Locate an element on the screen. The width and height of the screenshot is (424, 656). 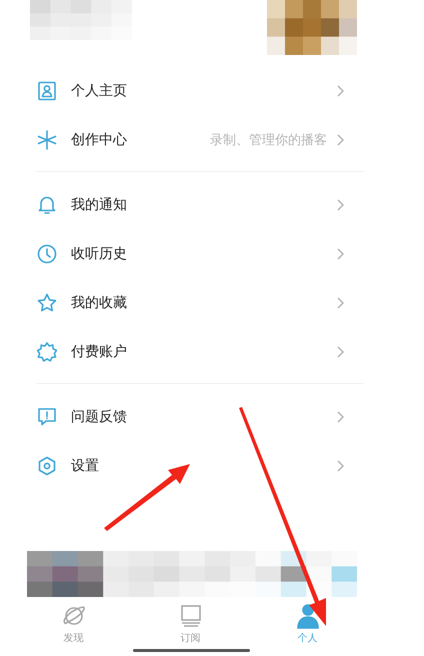
menu-item: 设置 is located at coordinates (200, 465).